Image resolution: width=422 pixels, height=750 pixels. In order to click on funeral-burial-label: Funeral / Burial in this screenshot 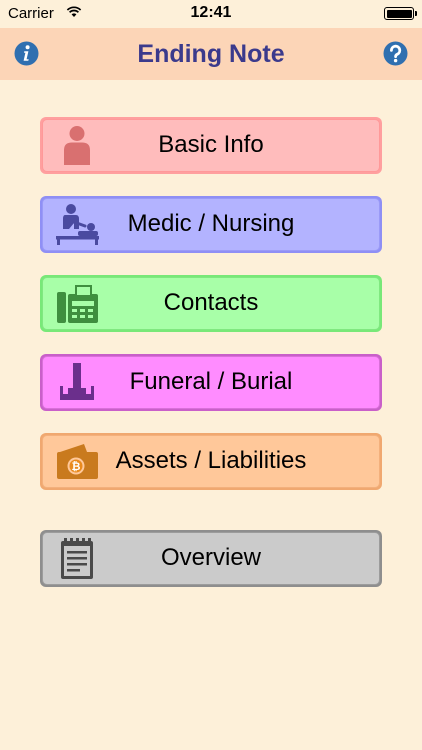, I will do `click(211, 381)`.